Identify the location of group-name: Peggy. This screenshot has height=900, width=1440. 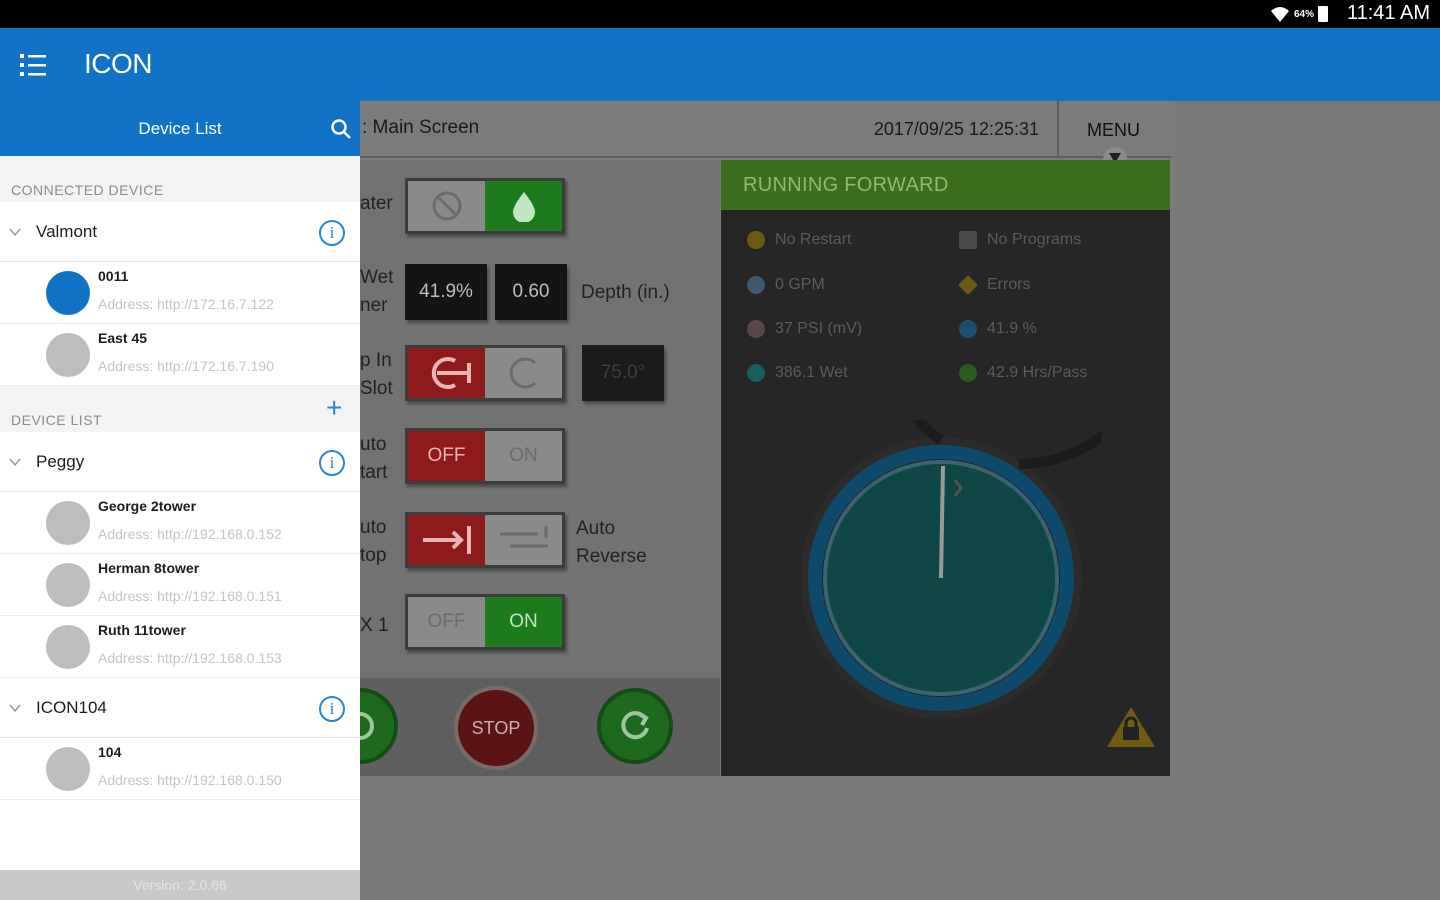
(60, 461).